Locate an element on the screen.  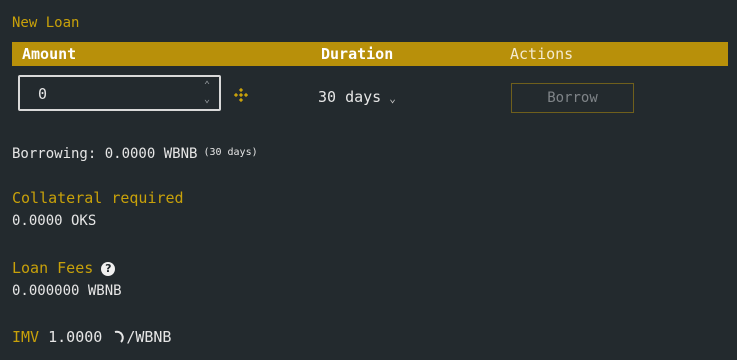
token-icon is located at coordinates (120, 336).